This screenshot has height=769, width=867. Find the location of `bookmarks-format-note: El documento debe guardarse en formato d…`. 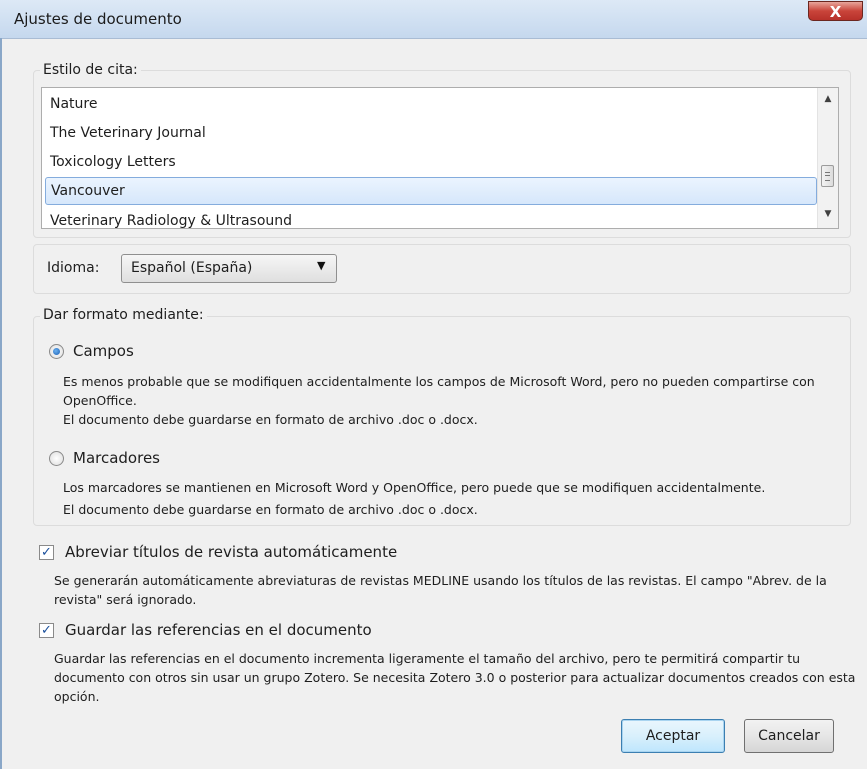

bookmarks-format-note: El documento debe guardarse en formato d… is located at coordinates (270, 509).